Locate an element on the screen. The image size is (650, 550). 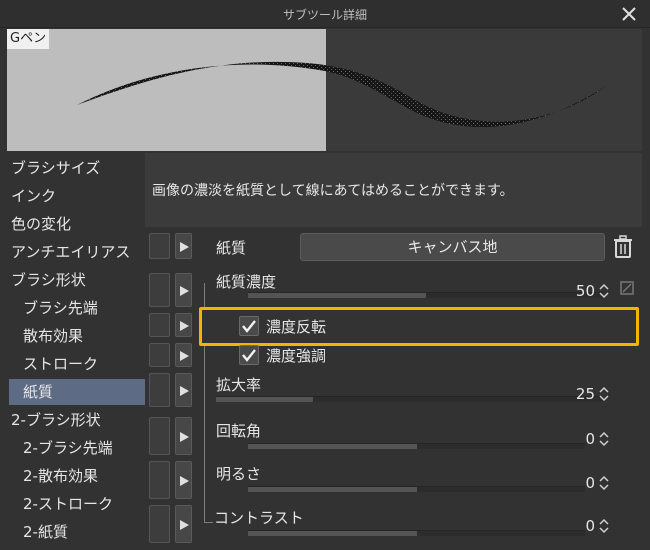
brightness-slider is located at coordinates (416, 489).